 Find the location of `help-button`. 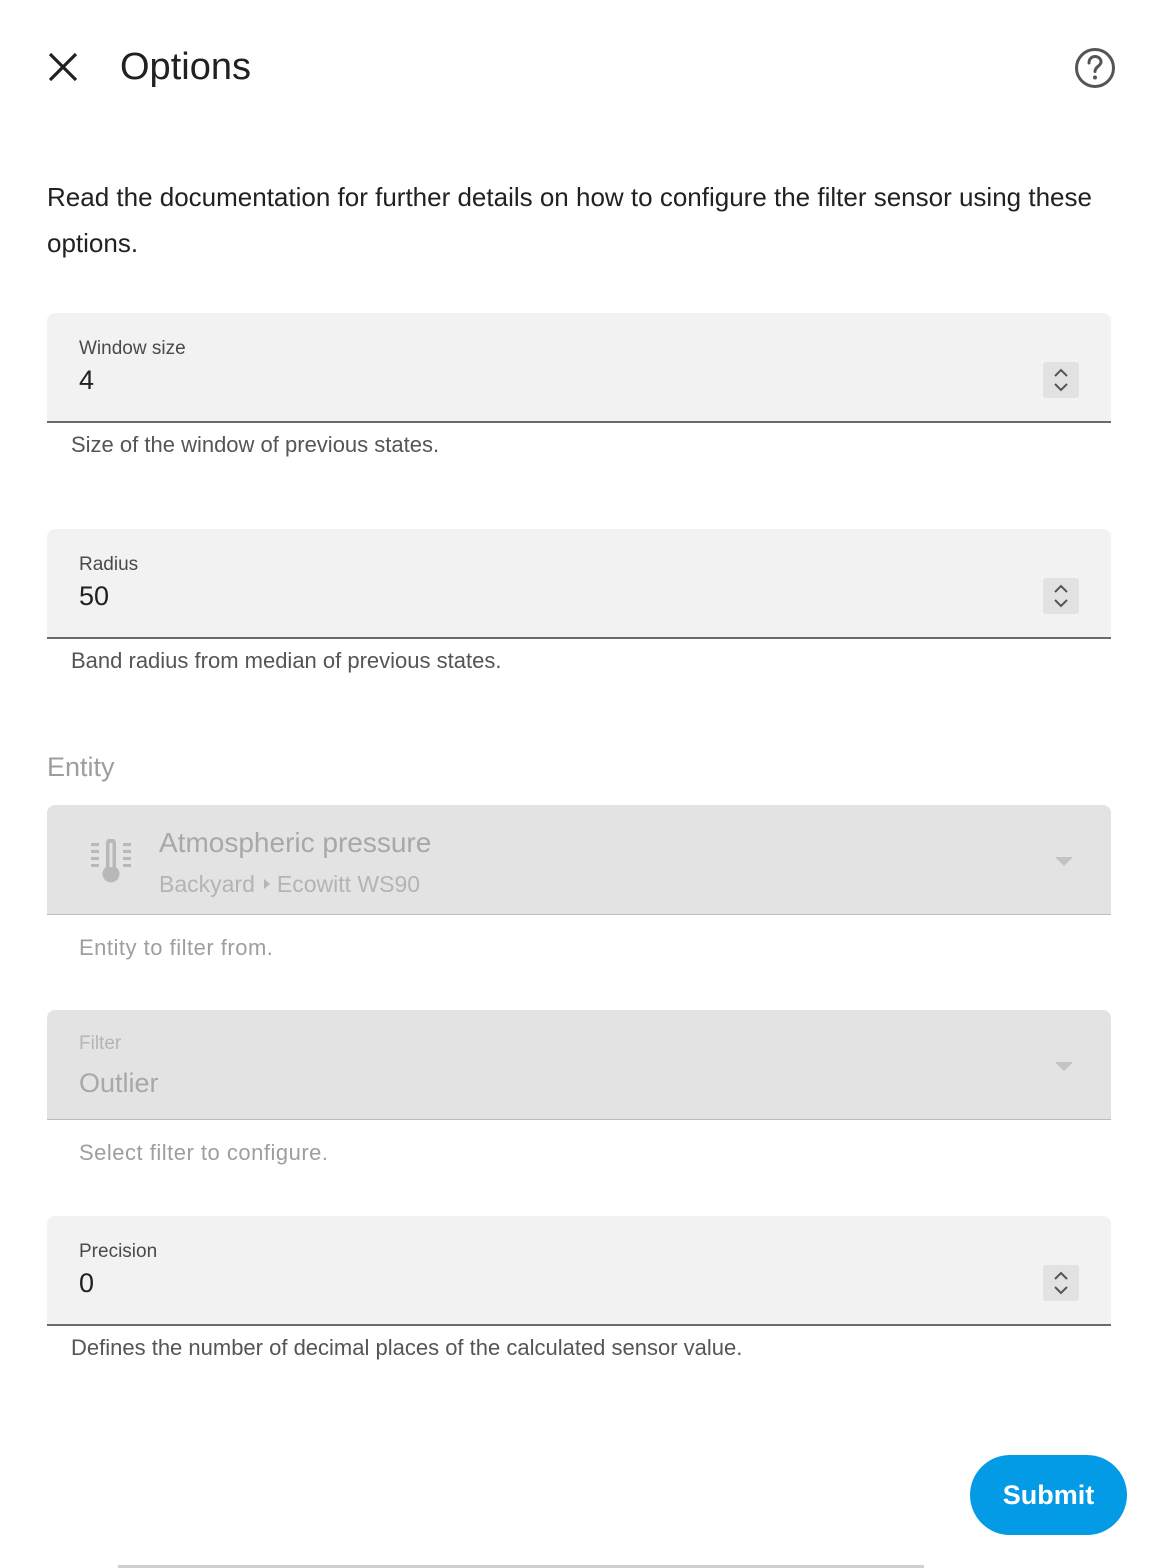

help-button is located at coordinates (1095, 68).